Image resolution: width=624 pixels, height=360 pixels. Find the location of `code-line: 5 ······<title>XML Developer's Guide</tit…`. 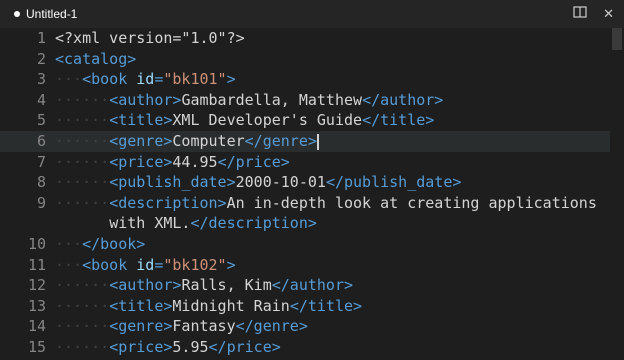

code-line: 5 ······<title>XML Developer's Guide</tit… is located at coordinates (305, 120).